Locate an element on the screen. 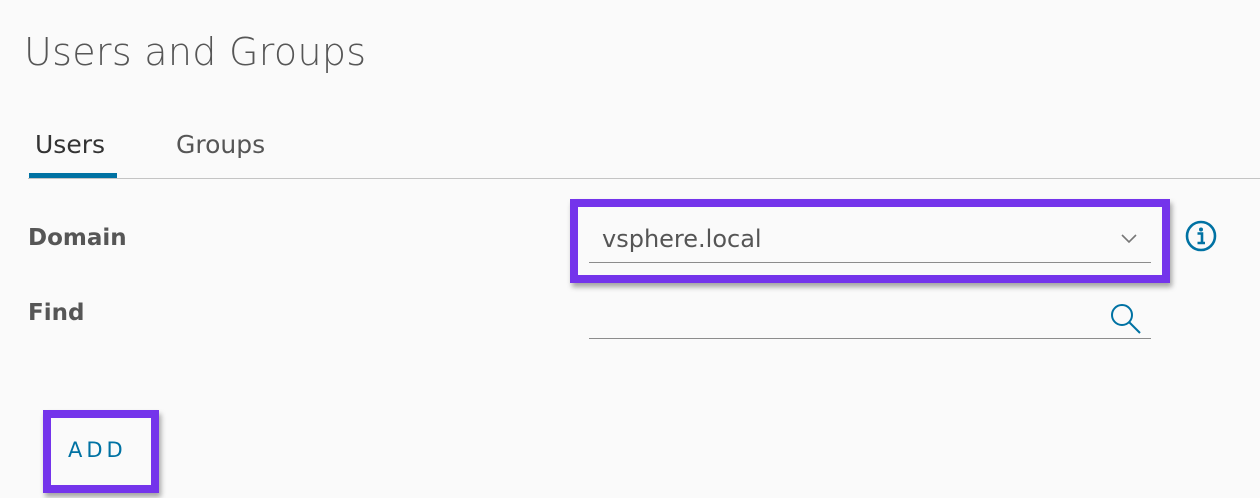  find-label: Find is located at coordinates (56, 313).